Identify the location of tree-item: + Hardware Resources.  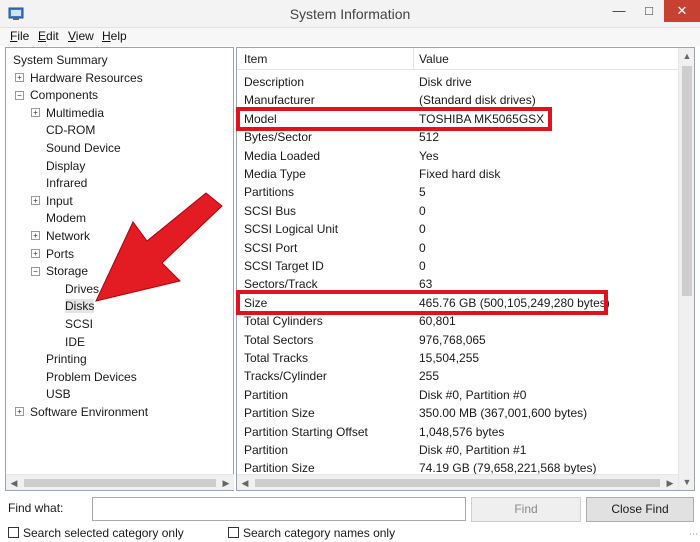
(79, 78).